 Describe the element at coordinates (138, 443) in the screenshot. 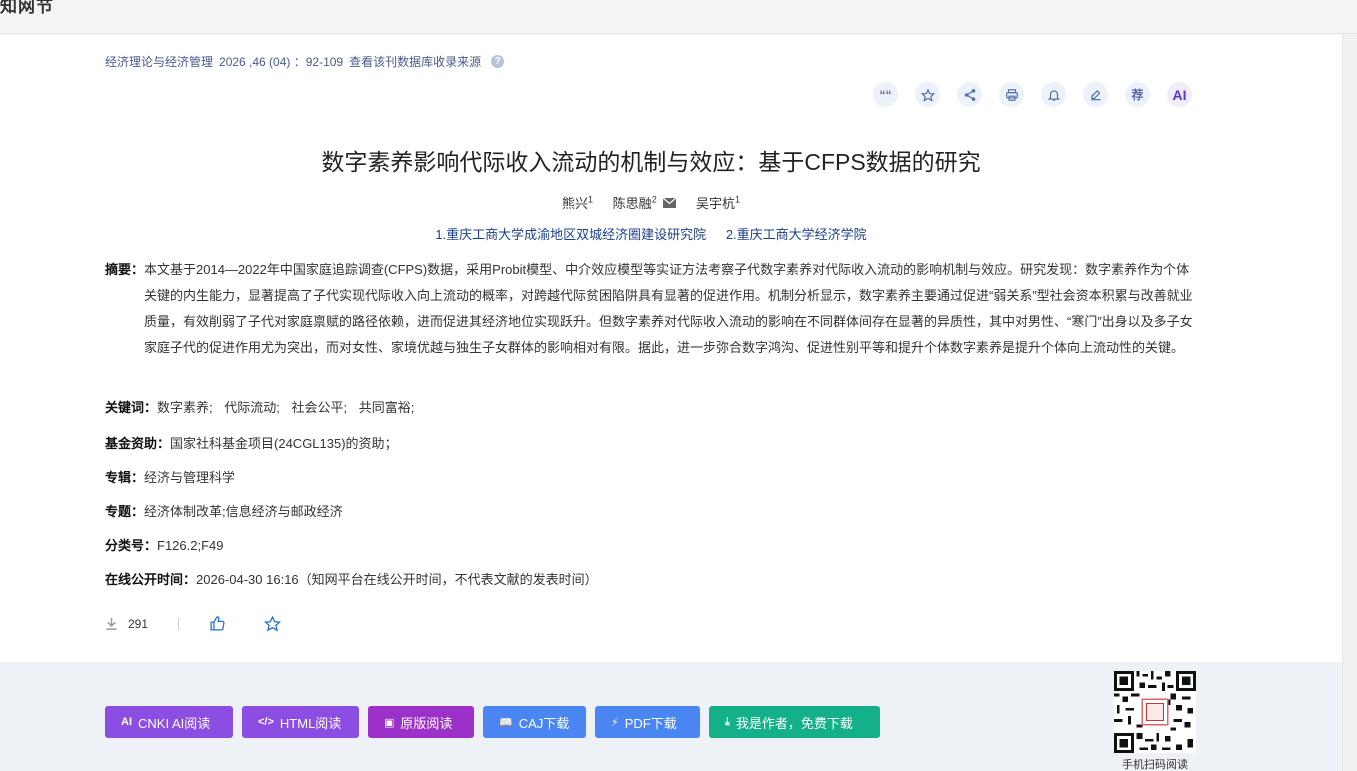

I see `fund-label: 基金资助：` at that location.